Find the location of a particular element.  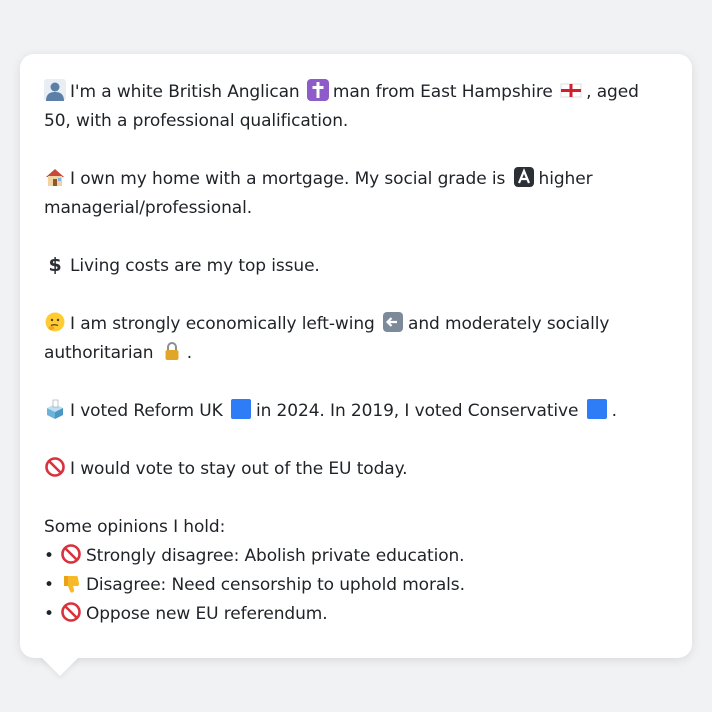

house-icon is located at coordinates (55, 177).